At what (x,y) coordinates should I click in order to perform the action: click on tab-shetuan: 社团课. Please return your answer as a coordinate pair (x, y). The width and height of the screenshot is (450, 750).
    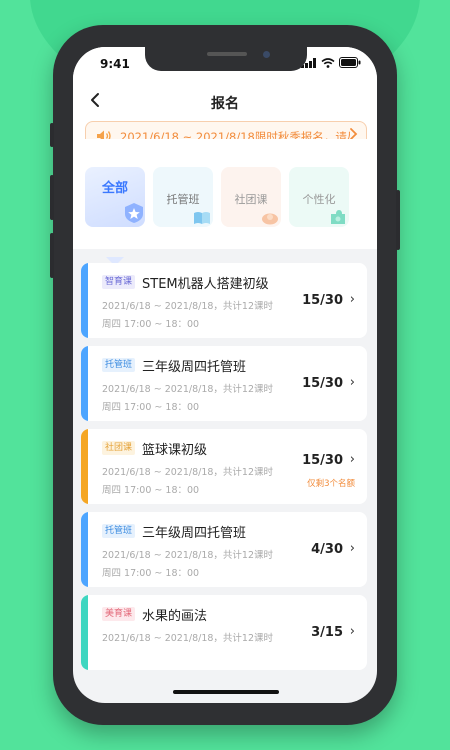
    Looking at the image, I should click on (251, 197).